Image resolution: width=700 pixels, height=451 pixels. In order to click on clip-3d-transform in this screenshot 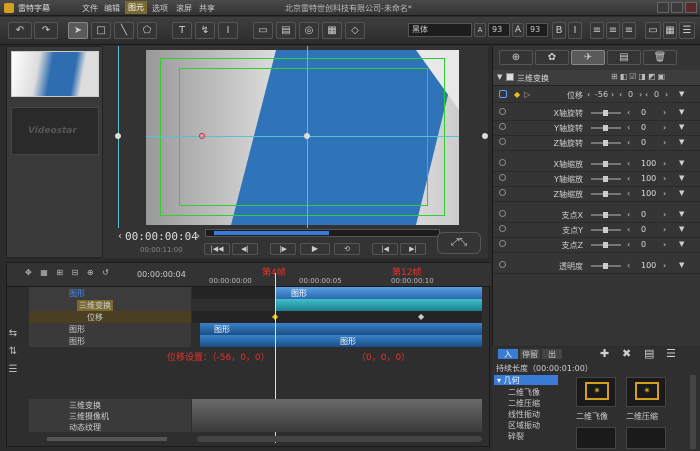, I will do `click(378, 305)`.